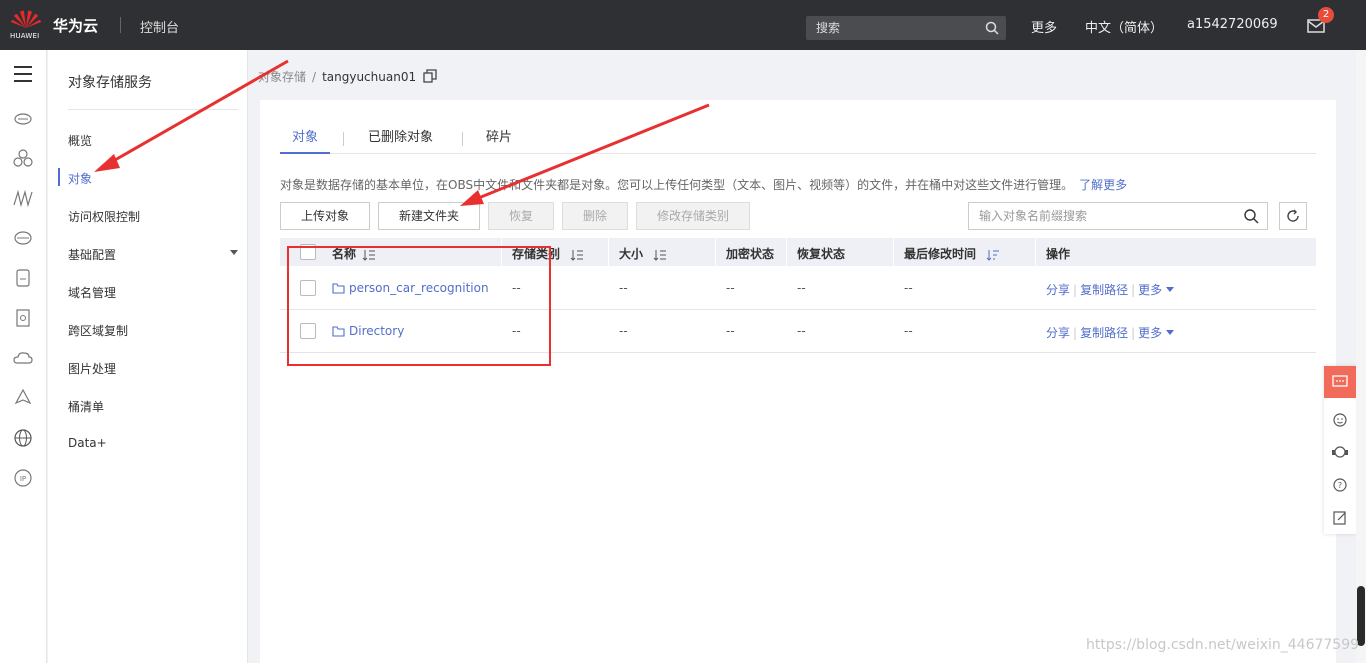 This screenshot has height=663, width=1366. Describe the element at coordinates (305, 141) in the screenshot. I see `tab-objects: 对象` at that location.